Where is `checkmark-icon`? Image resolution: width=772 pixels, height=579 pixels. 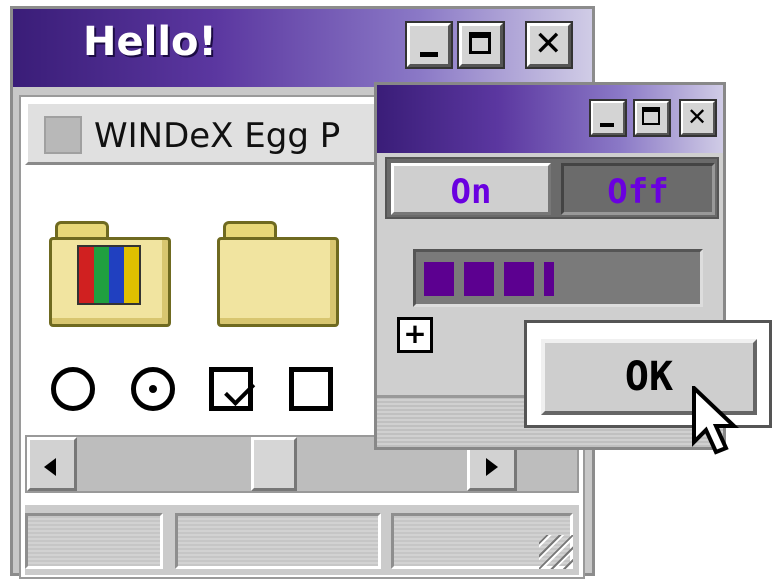
checkmark-icon is located at coordinates (240, 390).